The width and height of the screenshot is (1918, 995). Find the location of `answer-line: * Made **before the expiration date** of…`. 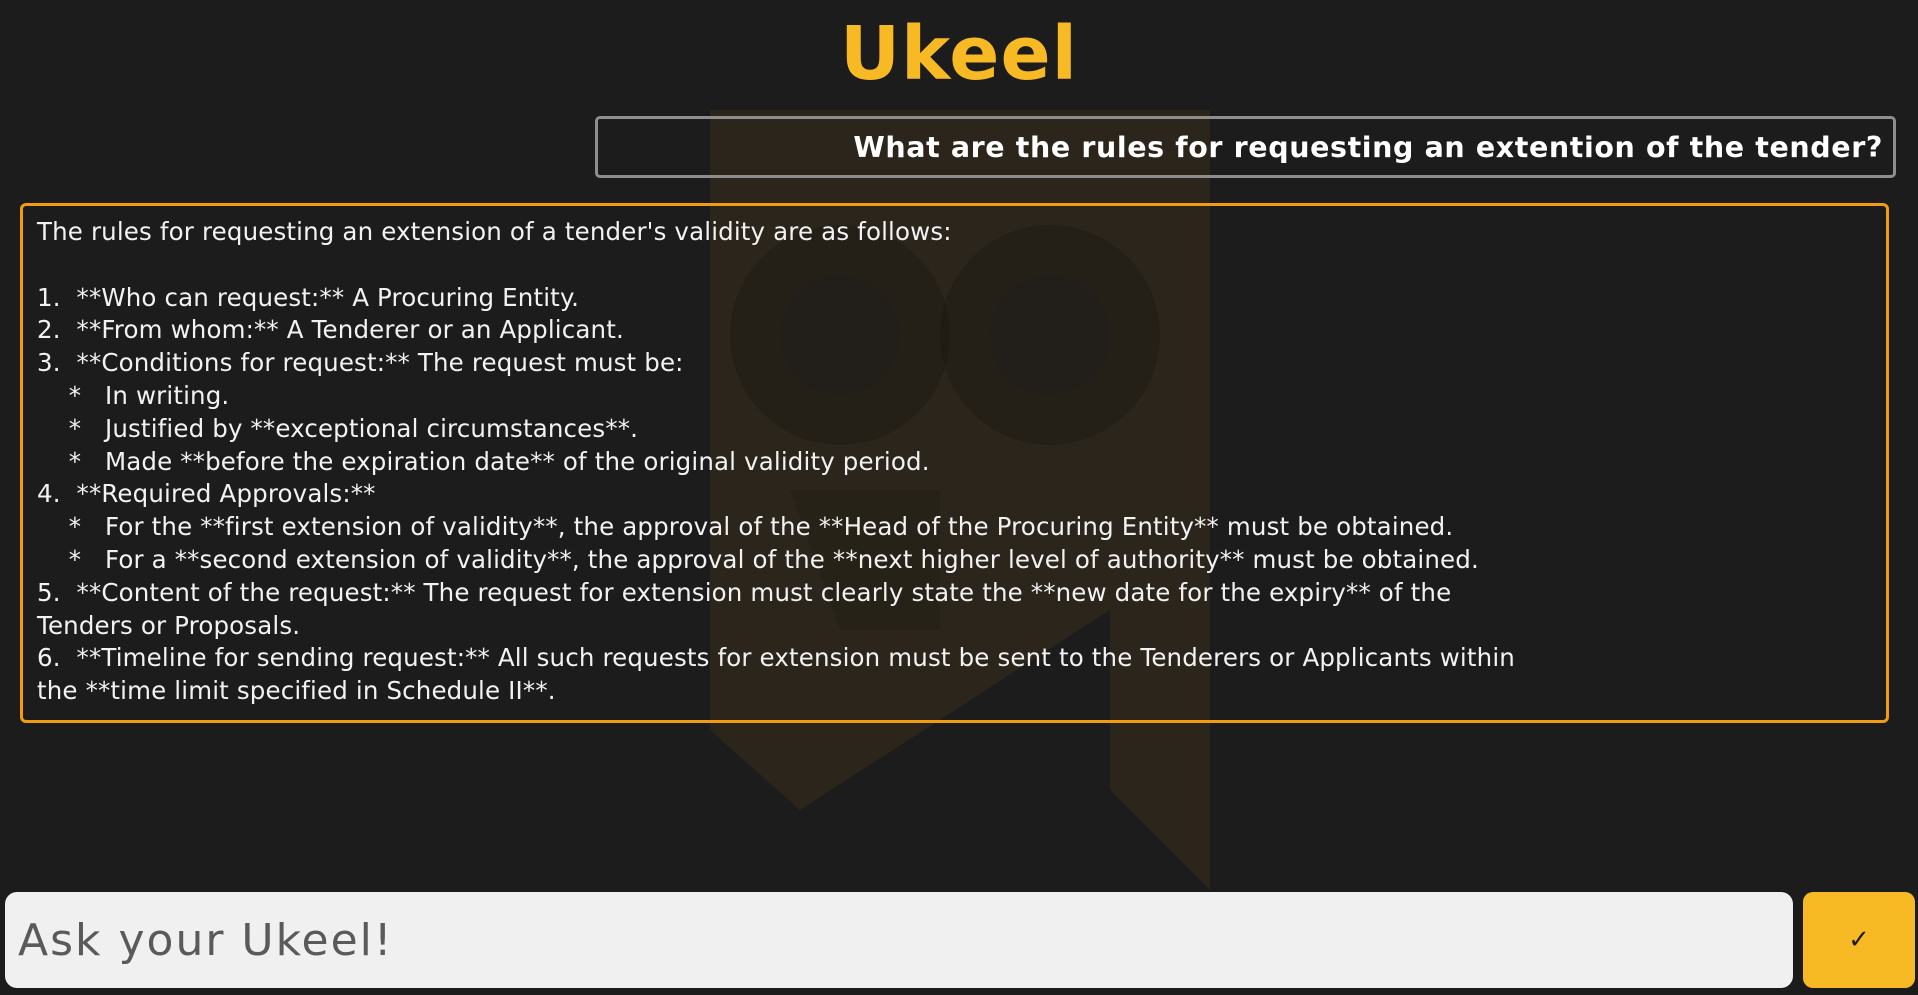

answer-line: * Made **before the expiration date** of… is located at coordinates (483, 461).